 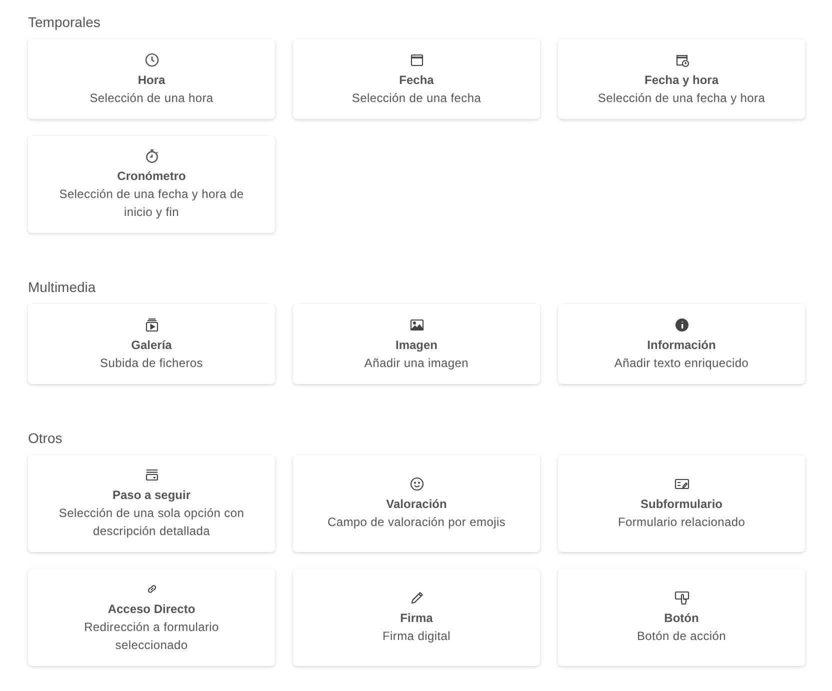 I want to click on field-type-card: Firma Firma digital, so click(x=416, y=617).